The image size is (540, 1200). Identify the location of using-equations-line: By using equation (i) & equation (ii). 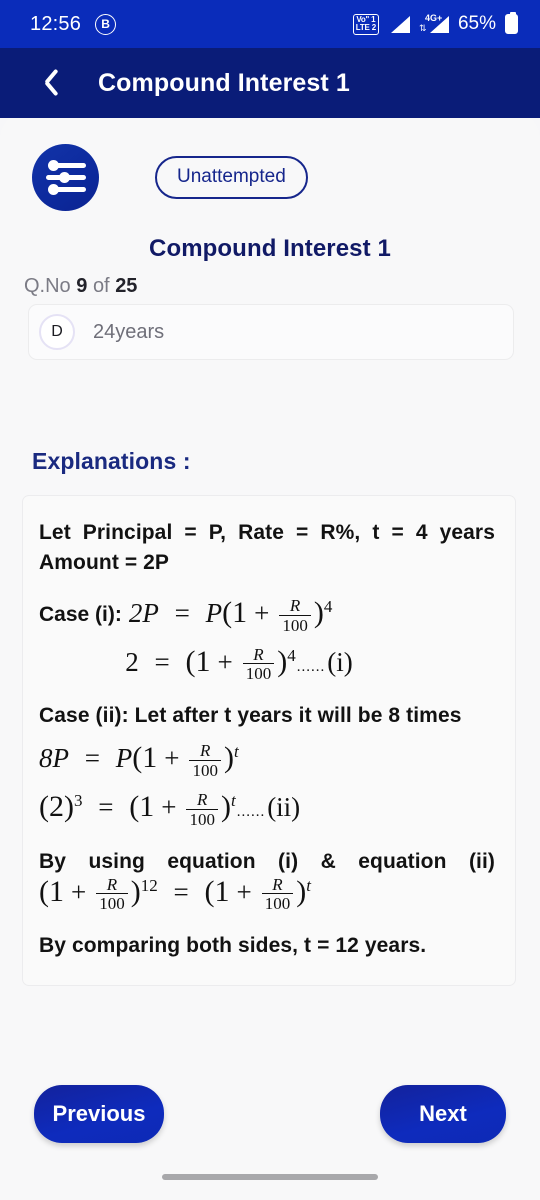
(267, 861).